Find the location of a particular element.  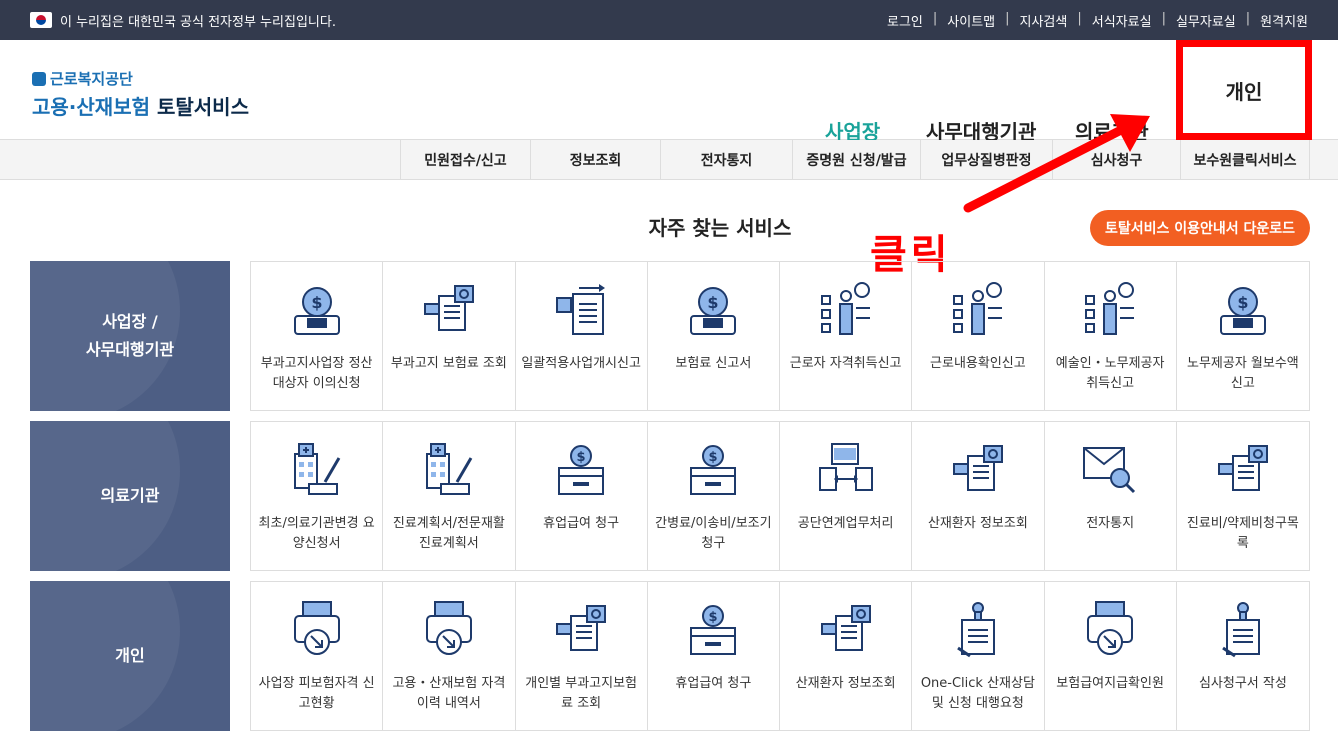

service-card: 공단연계업무처리 is located at coordinates (846, 496).